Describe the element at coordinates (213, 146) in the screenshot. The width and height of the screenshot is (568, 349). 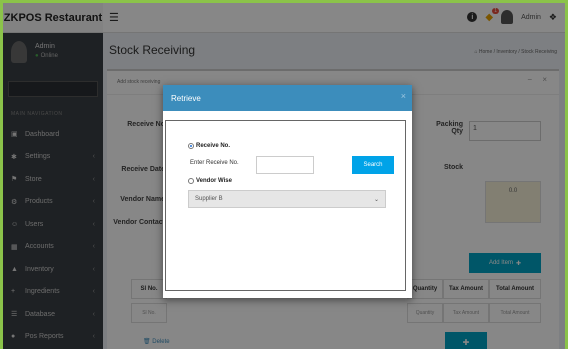
I see `receive-no-radio-label: Receive No.` at that location.